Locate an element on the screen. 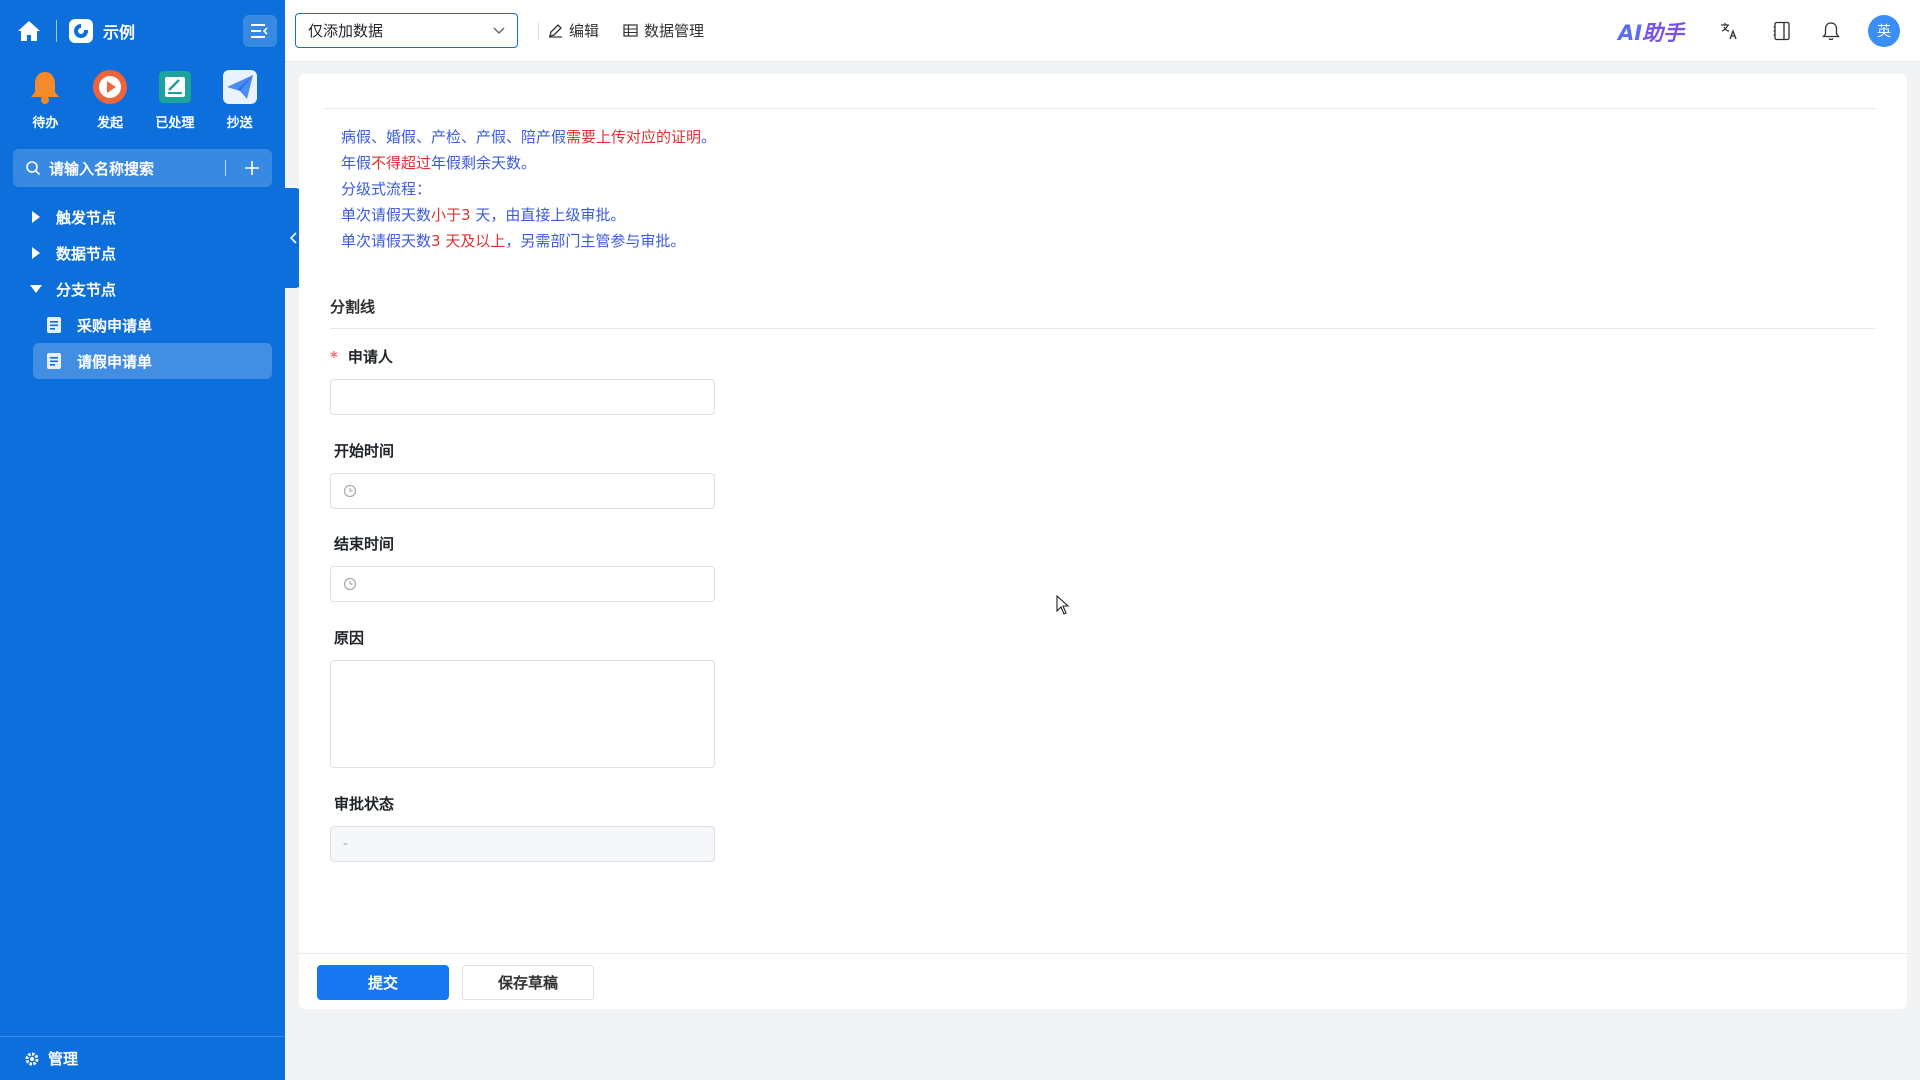  section-divider: 分割线 is located at coordinates (1103, 312).